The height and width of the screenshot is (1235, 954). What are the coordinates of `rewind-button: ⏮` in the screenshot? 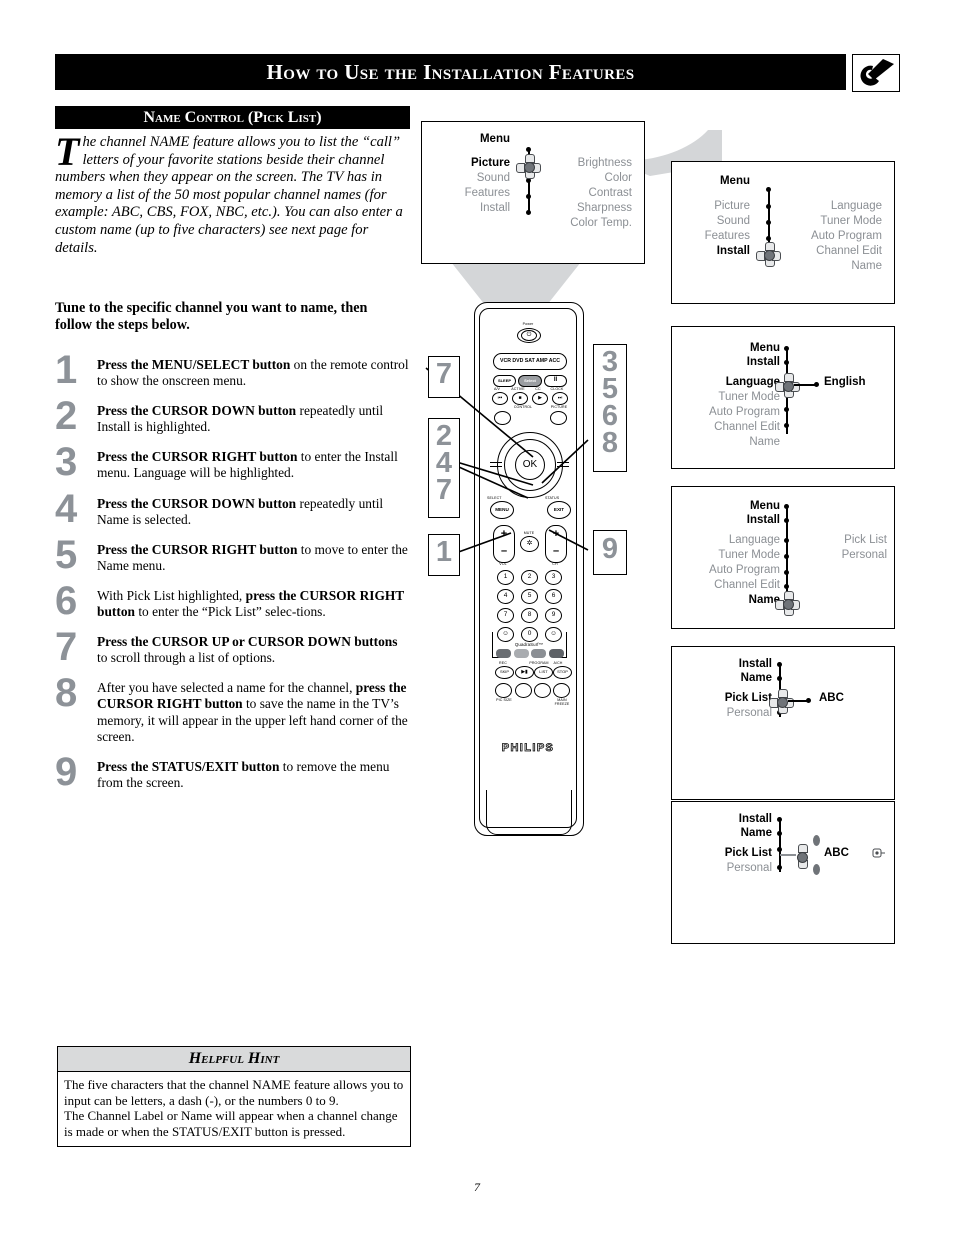 It's located at (500, 398).